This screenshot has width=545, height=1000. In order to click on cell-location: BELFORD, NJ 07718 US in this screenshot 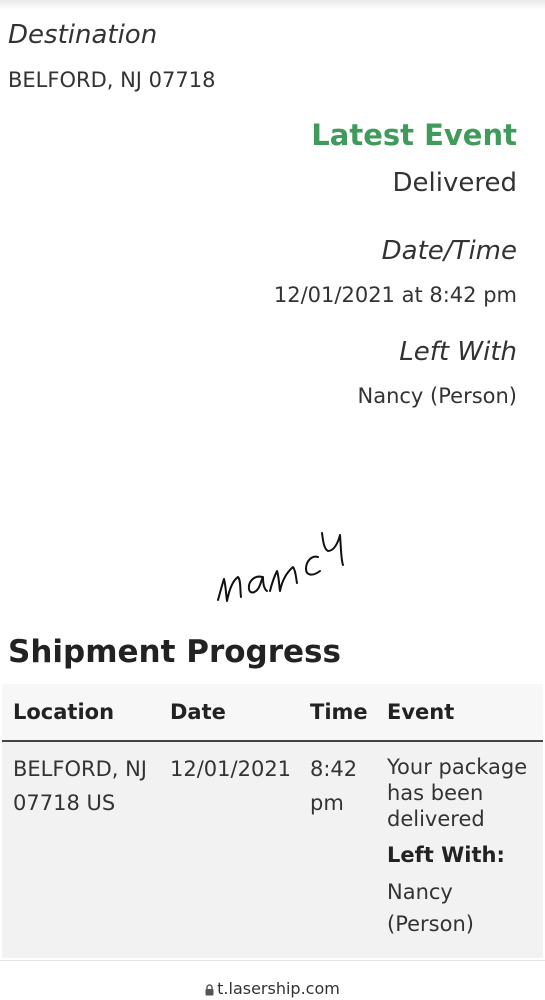, I will do `click(80, 786)`.